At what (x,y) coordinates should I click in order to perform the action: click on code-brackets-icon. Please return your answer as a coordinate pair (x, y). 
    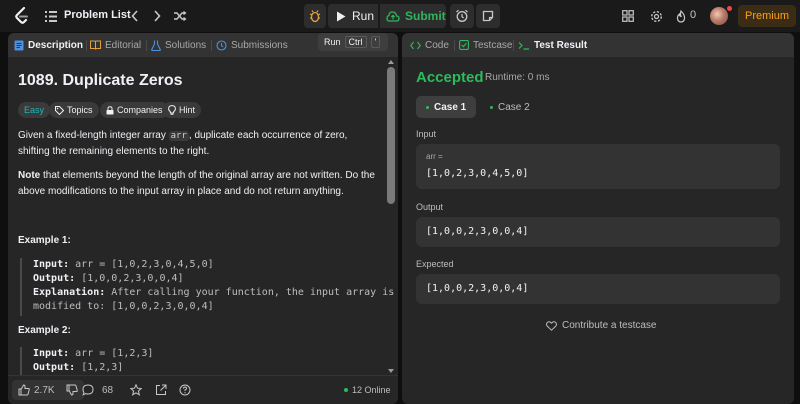
    Looking at the image, I should click on (415, 45).